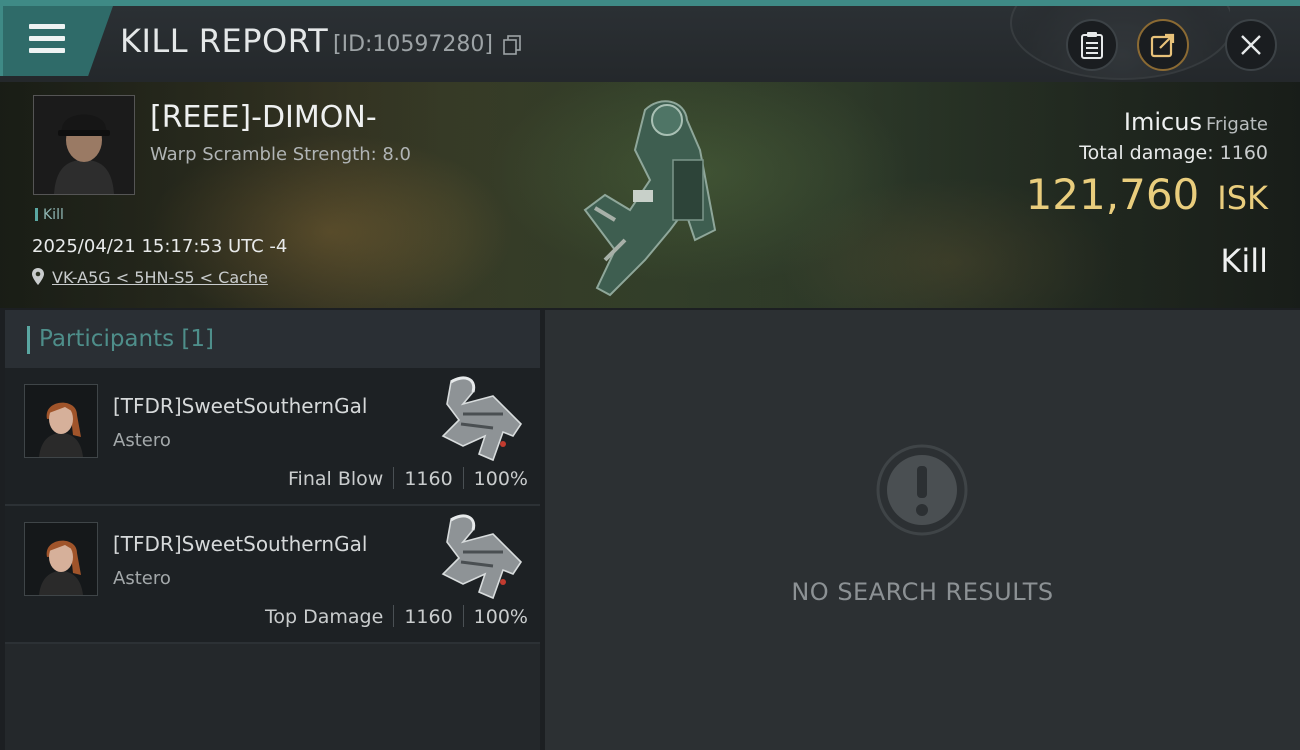  I want to click on victim-ship: Imicus Frigate, so click(1196, 122).